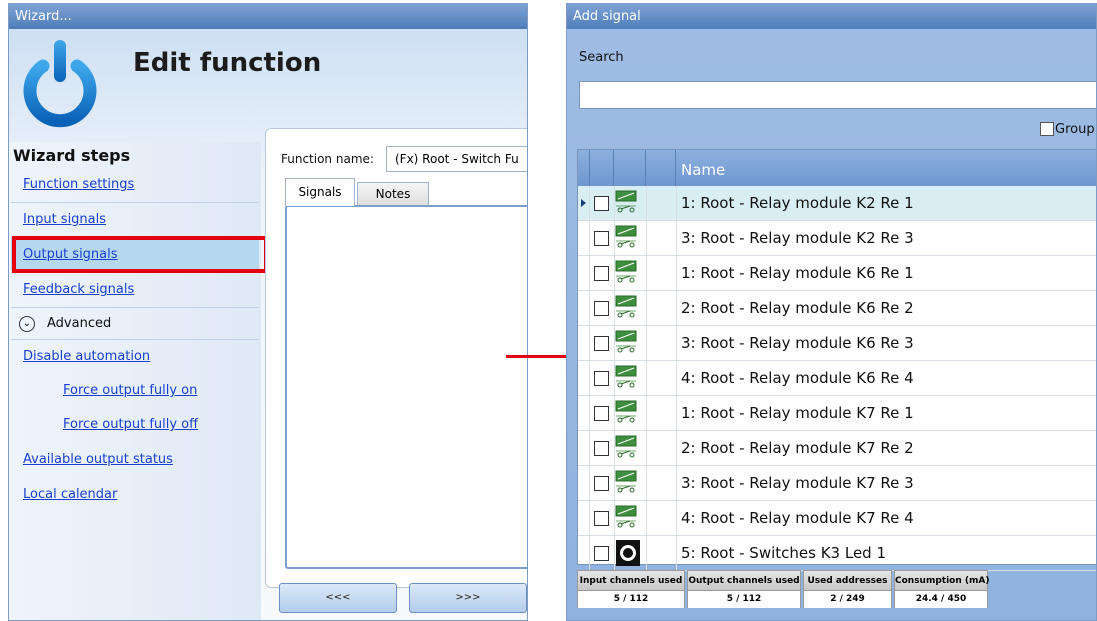  I want to click on row-name: 1: Root - Relay module K2 Re 1, so click(797, 203).